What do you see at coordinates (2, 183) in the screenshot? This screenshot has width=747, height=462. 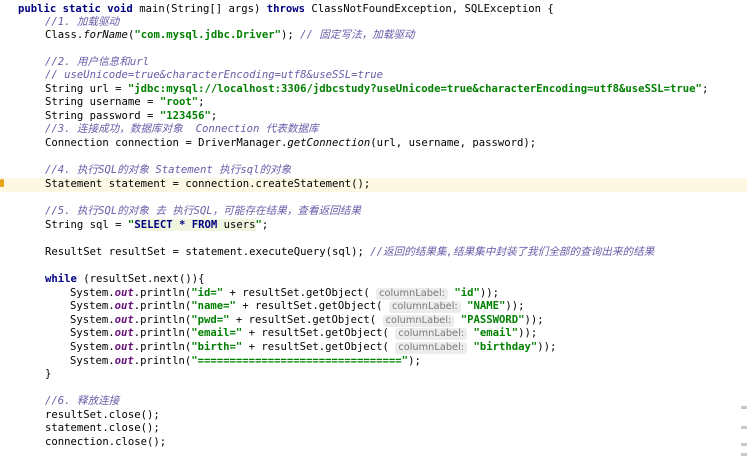 I see `intention-bulb-icon` at bounding box center [2, 183].